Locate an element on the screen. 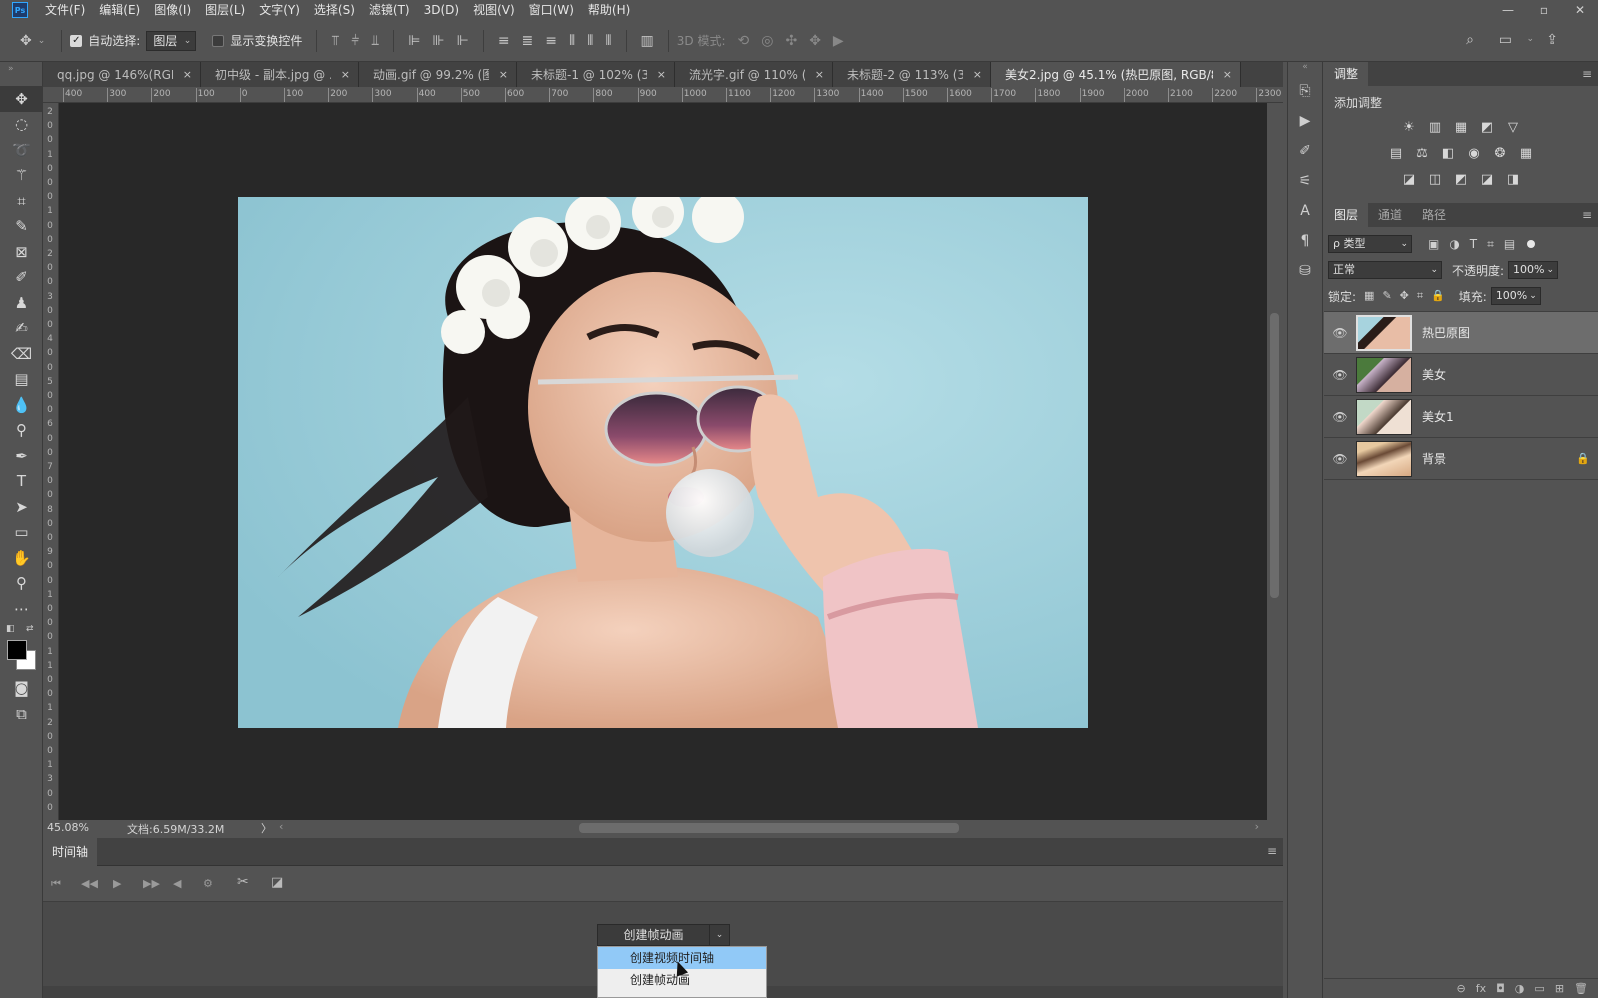  tab-paths: 路径 is located at coordinates (1434, 215).